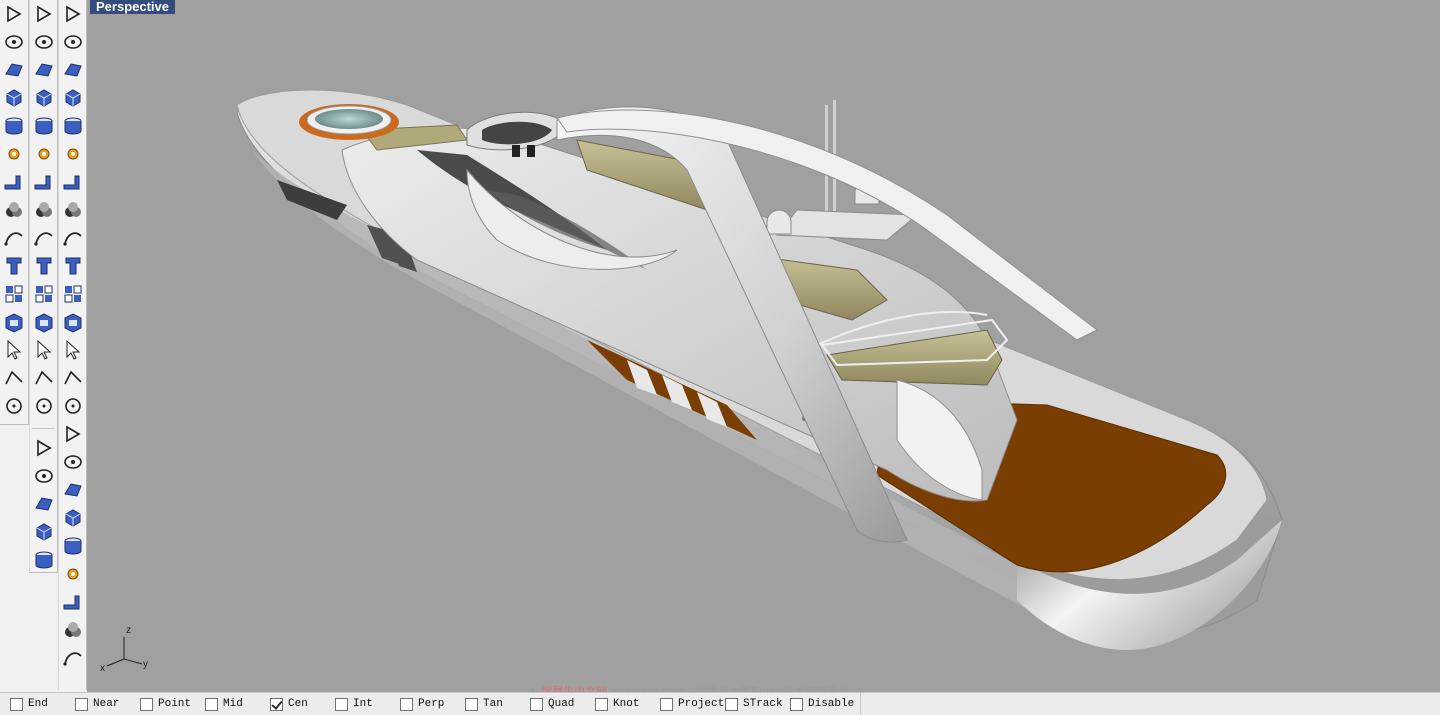 The image size is (1440, 715). I want to click on snap-knot: Knot, so click(627, 704).